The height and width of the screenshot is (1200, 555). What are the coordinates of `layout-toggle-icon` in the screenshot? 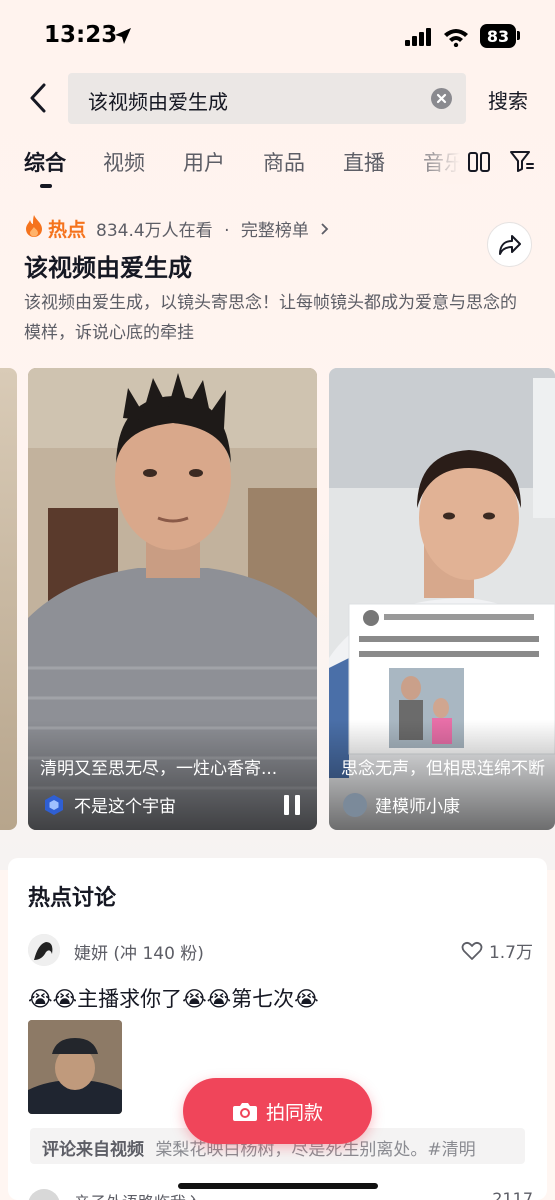 It's located at (479, 164).